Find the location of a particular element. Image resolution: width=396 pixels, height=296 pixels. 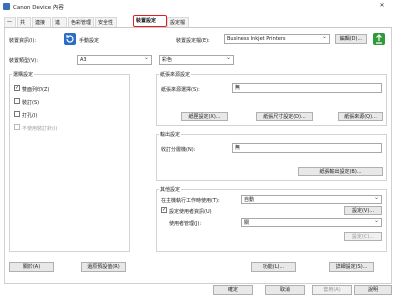

paper-source-field: 無 is located at coordinates (307, 88).